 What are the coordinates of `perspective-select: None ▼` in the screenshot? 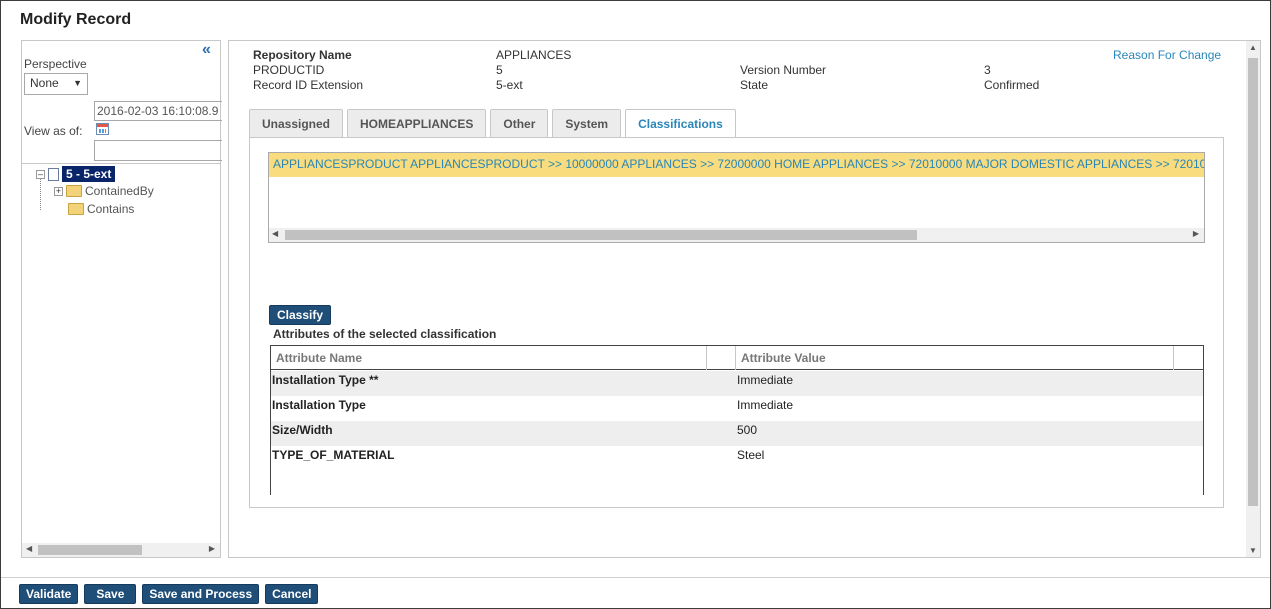 It's located at (56, 84).